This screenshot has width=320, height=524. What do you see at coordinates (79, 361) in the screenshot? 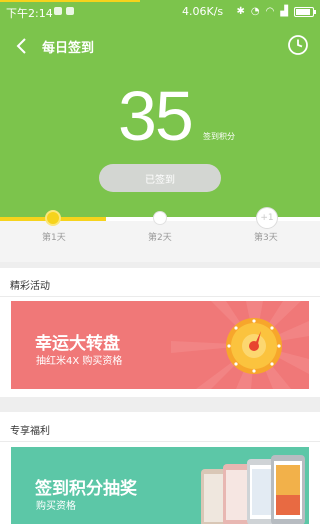
I see `banner-subtitle: 抽红米4X 购买资格` at bounding box center [79, 361].